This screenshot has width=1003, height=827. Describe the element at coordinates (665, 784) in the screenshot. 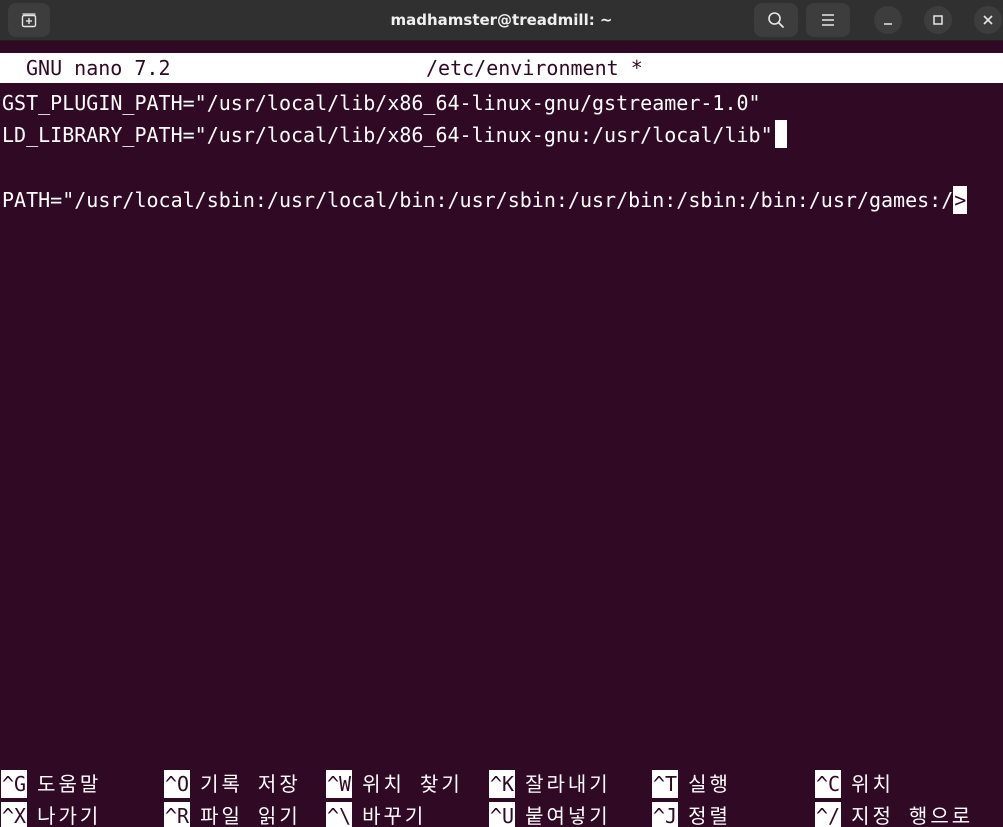

I see `shortcut-key: ^T` at that location.